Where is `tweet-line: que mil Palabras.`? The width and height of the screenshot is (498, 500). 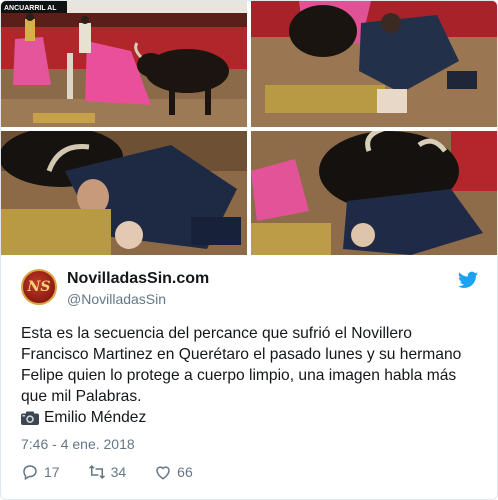
tweet-line: que mil Palabras. is located at coordinates (81, 396).